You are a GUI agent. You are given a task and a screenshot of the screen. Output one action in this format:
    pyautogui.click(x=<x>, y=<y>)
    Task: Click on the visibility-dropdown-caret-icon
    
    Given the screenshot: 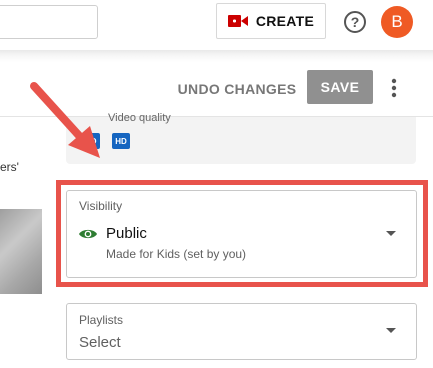 What is the action you would take?
    pyautogui.click(x=391, y=233)
    